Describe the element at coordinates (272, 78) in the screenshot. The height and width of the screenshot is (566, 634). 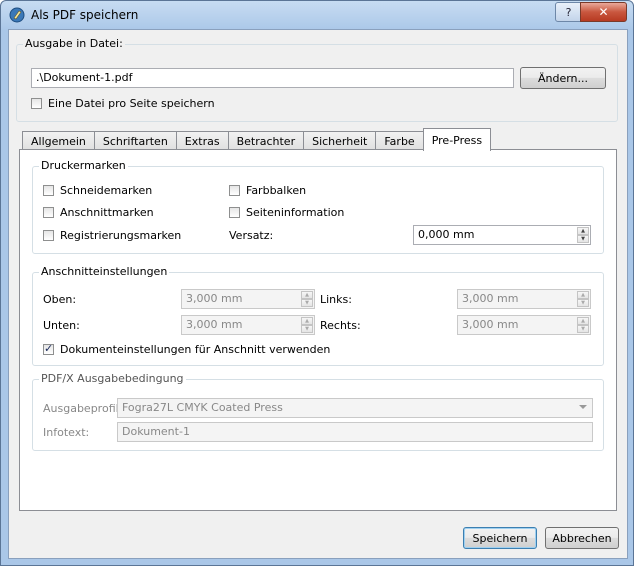
I see `file-path-input: .\Dokument-1.pdf` at that location.